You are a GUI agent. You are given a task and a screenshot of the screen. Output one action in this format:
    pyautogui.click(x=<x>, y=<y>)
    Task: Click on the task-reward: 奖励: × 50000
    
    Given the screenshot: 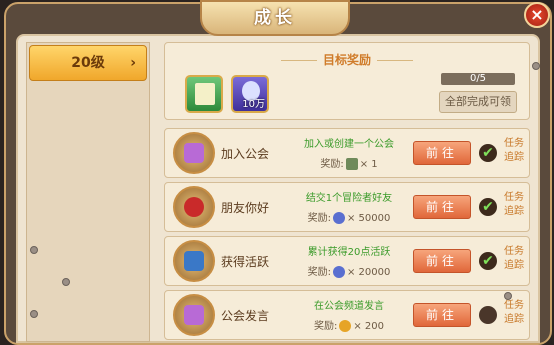 What is the action you would take?
    pyautogui.click(x=349, y=216)
    